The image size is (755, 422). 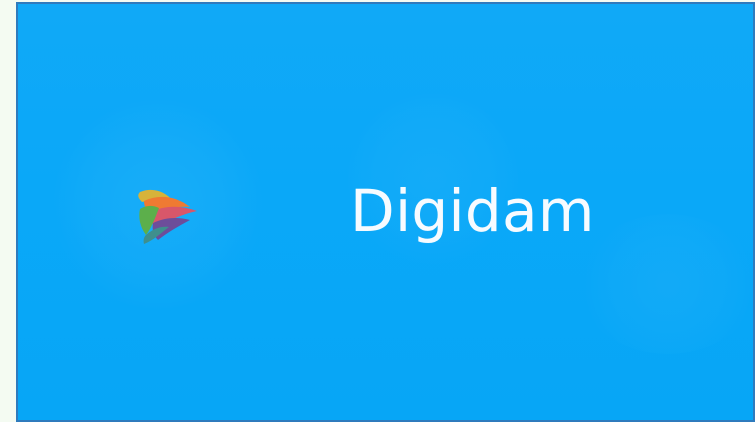 I want to click on brand-name: Digidam, so click(x=472, y=211).